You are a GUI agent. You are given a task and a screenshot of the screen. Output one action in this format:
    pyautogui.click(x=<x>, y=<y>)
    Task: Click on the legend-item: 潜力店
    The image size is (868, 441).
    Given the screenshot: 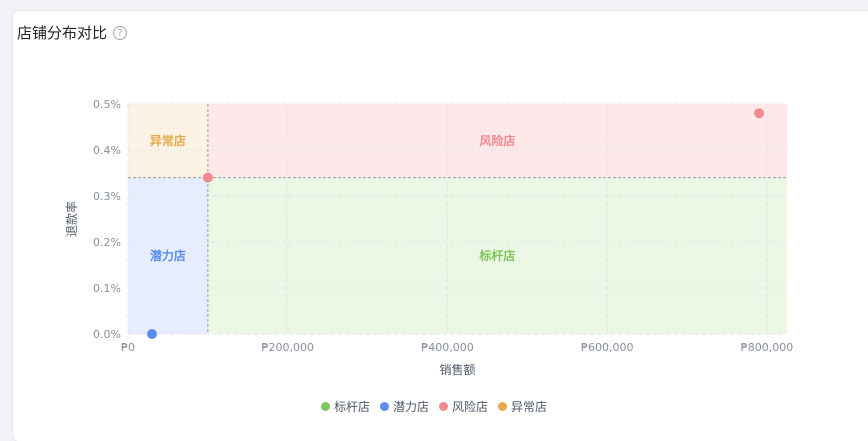 What is the action you would take?
    pyautogui.click(x=404, y=406)
    